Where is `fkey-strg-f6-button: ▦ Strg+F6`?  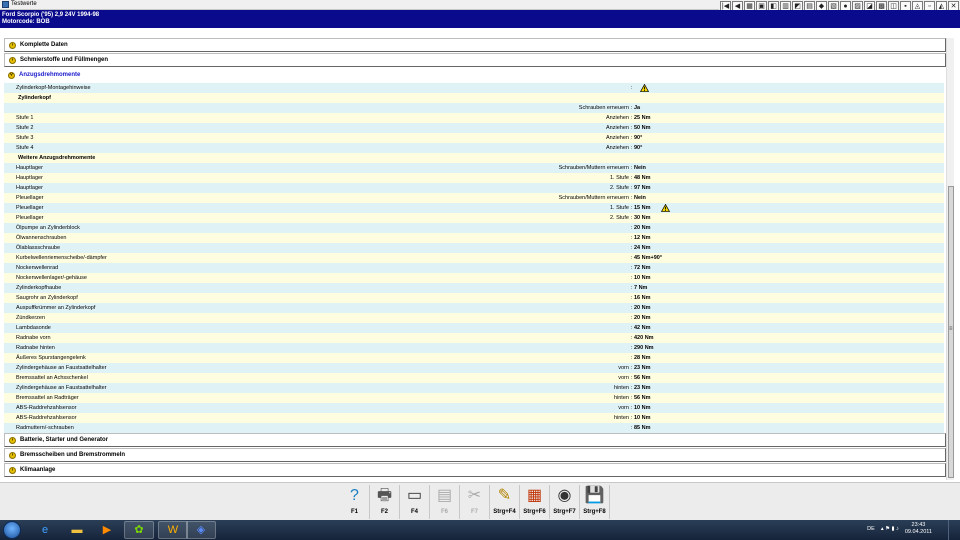
fkey-strg-f6-button: ▦ Strg+F6 is located at coordinates (535, 502).